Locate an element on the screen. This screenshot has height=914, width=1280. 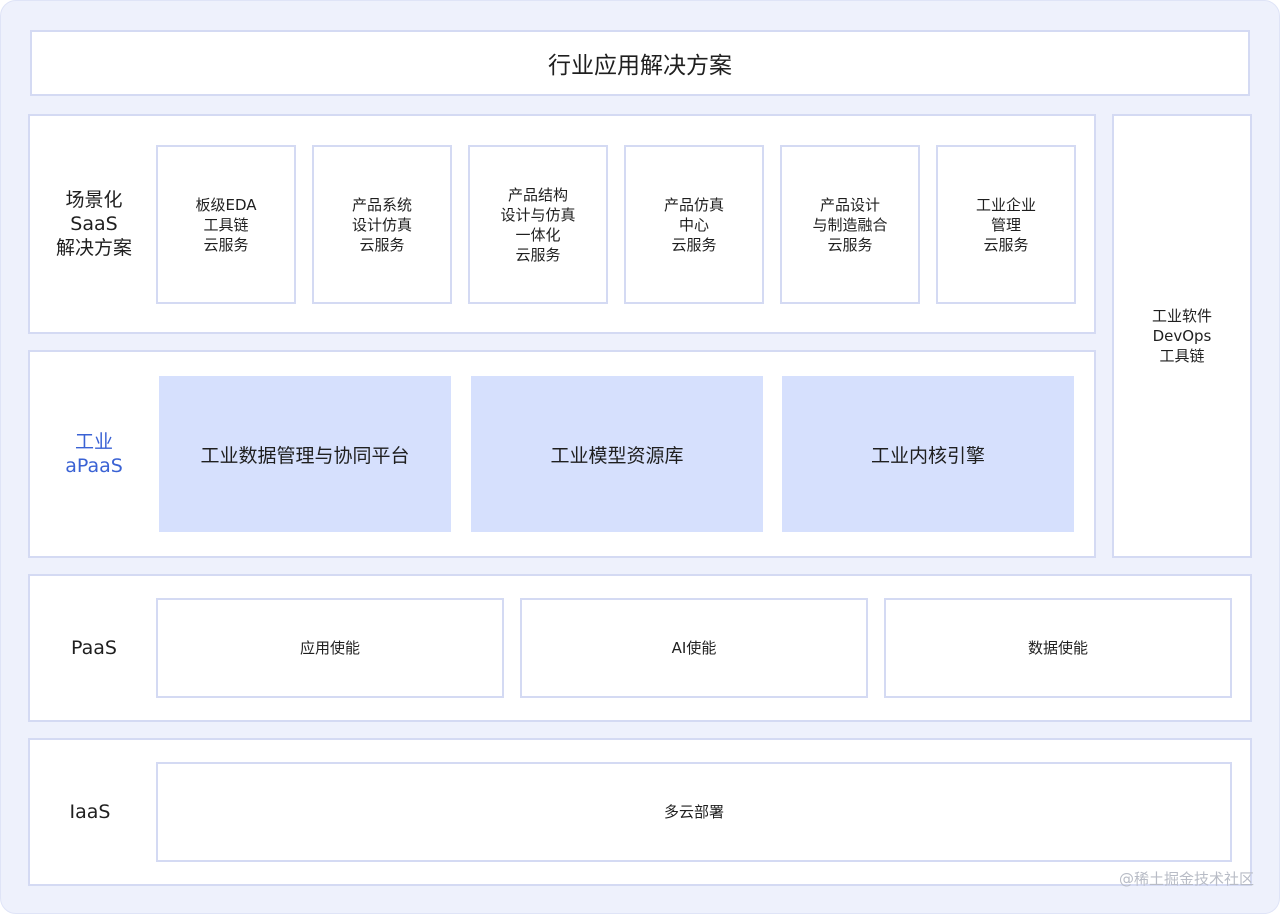
saas-card: 板级EDA 工具链 云服务 is located at coordinates (226, 224).